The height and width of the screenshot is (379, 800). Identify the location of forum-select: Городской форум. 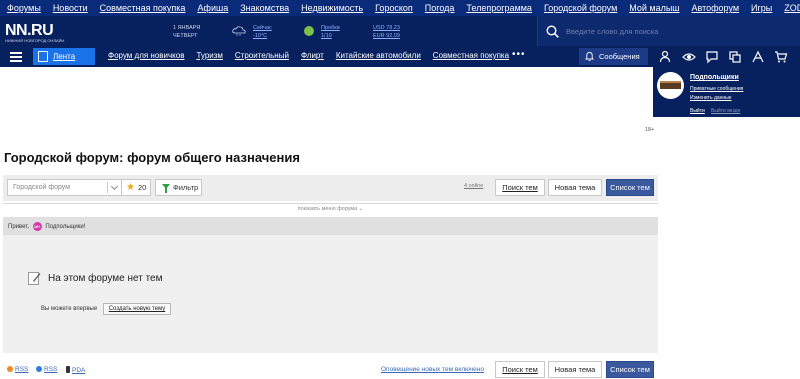
(64, 187).